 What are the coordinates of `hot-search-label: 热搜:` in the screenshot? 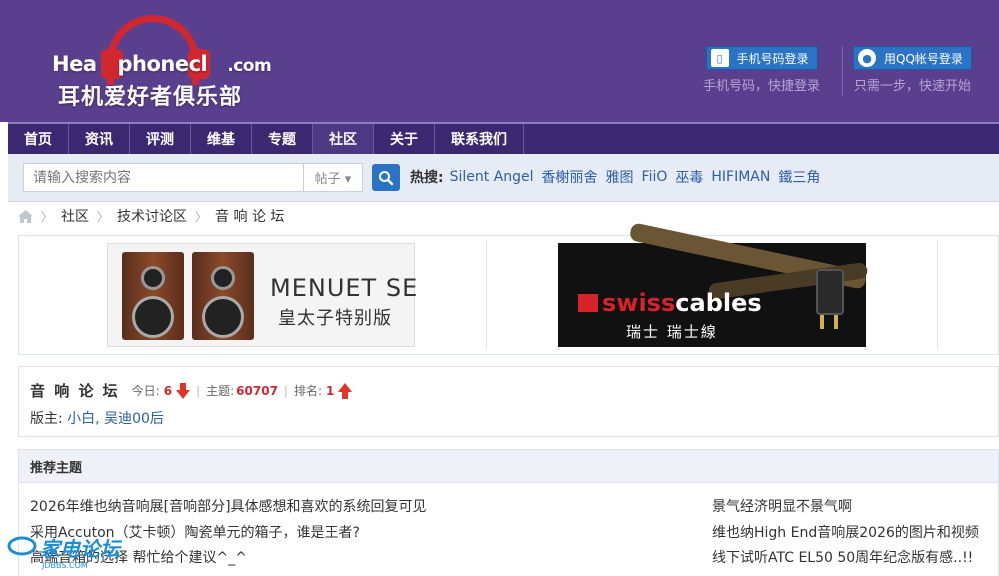 It's located at (427, 178).